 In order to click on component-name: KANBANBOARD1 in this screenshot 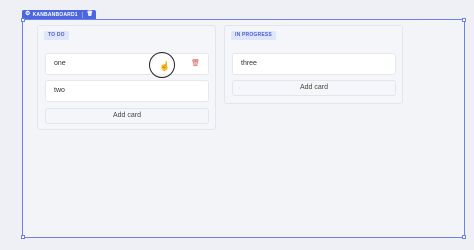, I will do `click(55, 14)`.